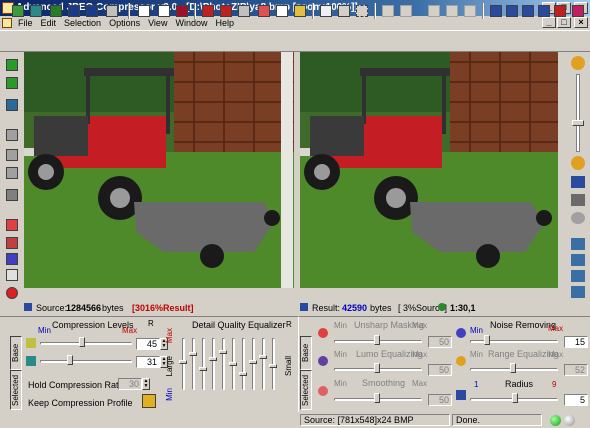 The height and width of the screenshot is (428, 590). Describe the element at coordinates (513, 368) in the screenshot. I see `range-thumb` at that location.